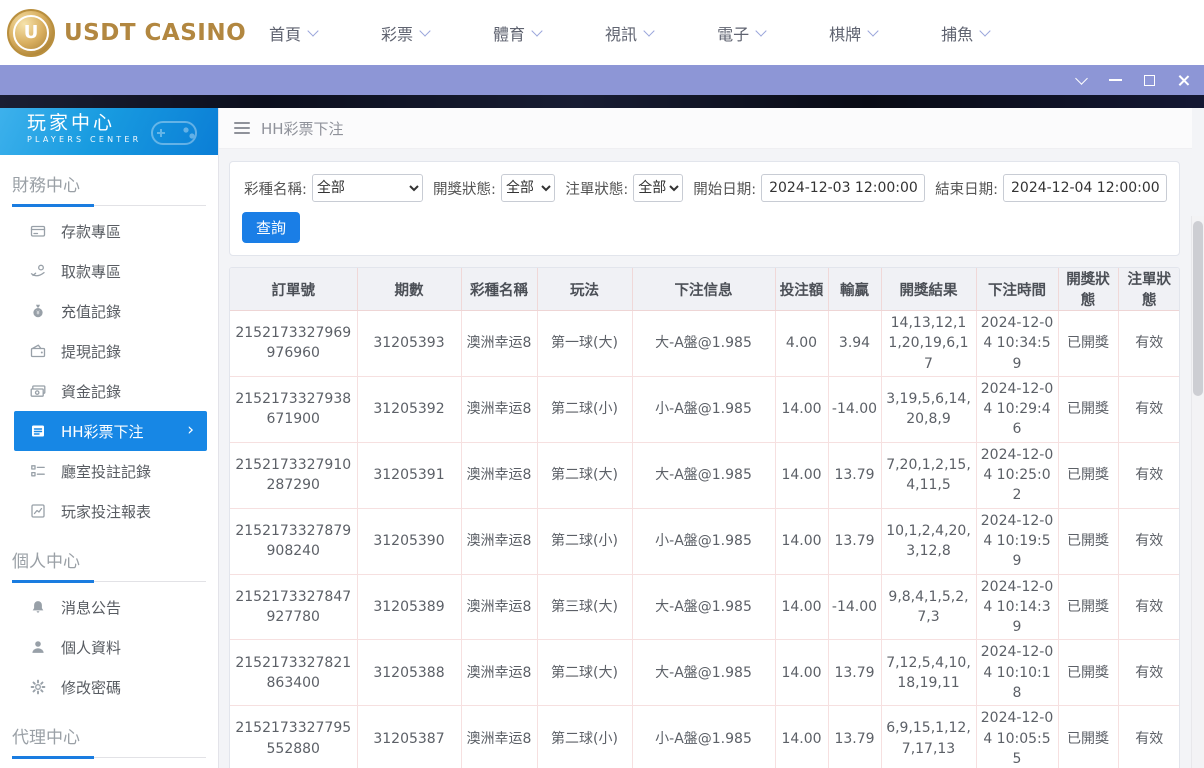 The image size is (1204, 768). I want to click on window-maximize-button, so click(1149, 80).